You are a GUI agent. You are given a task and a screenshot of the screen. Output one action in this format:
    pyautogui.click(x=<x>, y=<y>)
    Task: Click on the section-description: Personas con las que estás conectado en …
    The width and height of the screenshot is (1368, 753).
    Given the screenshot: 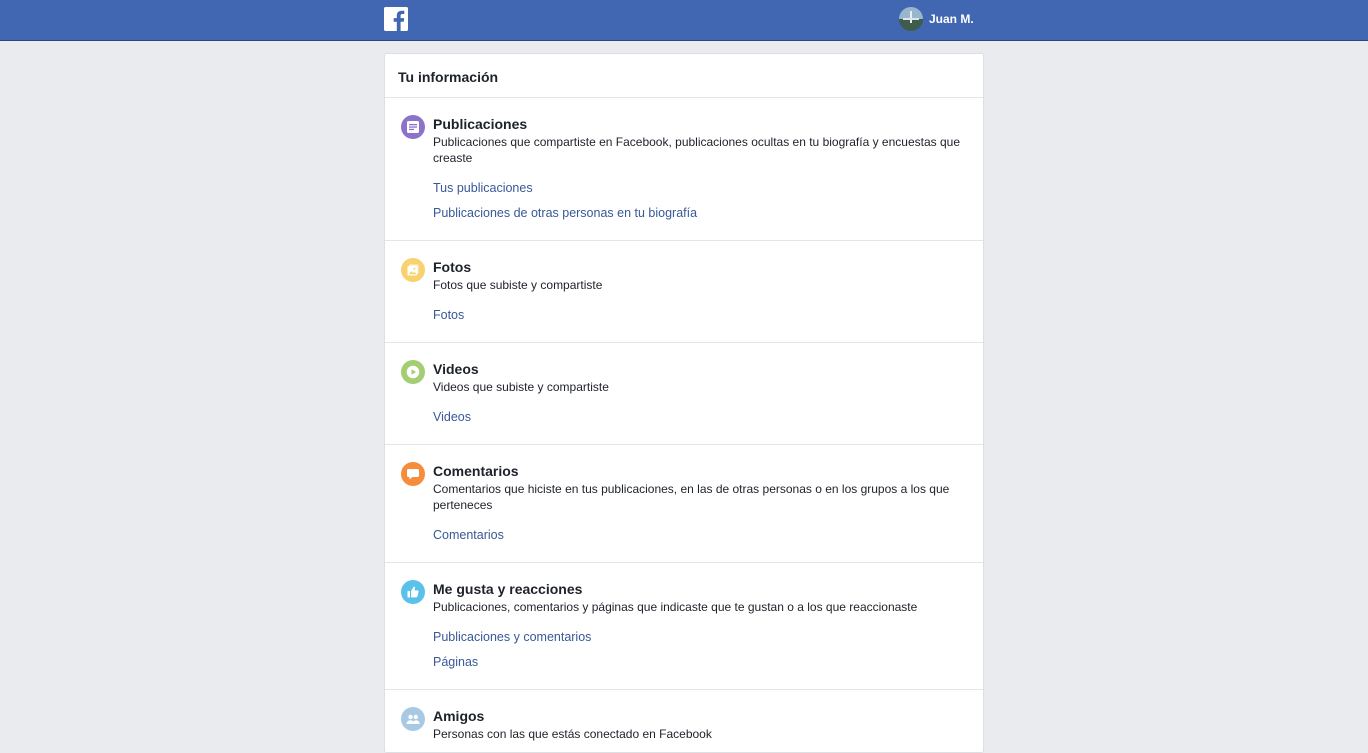 What is the action you would take?
    pyautogui.click(x=572, y=734)
    